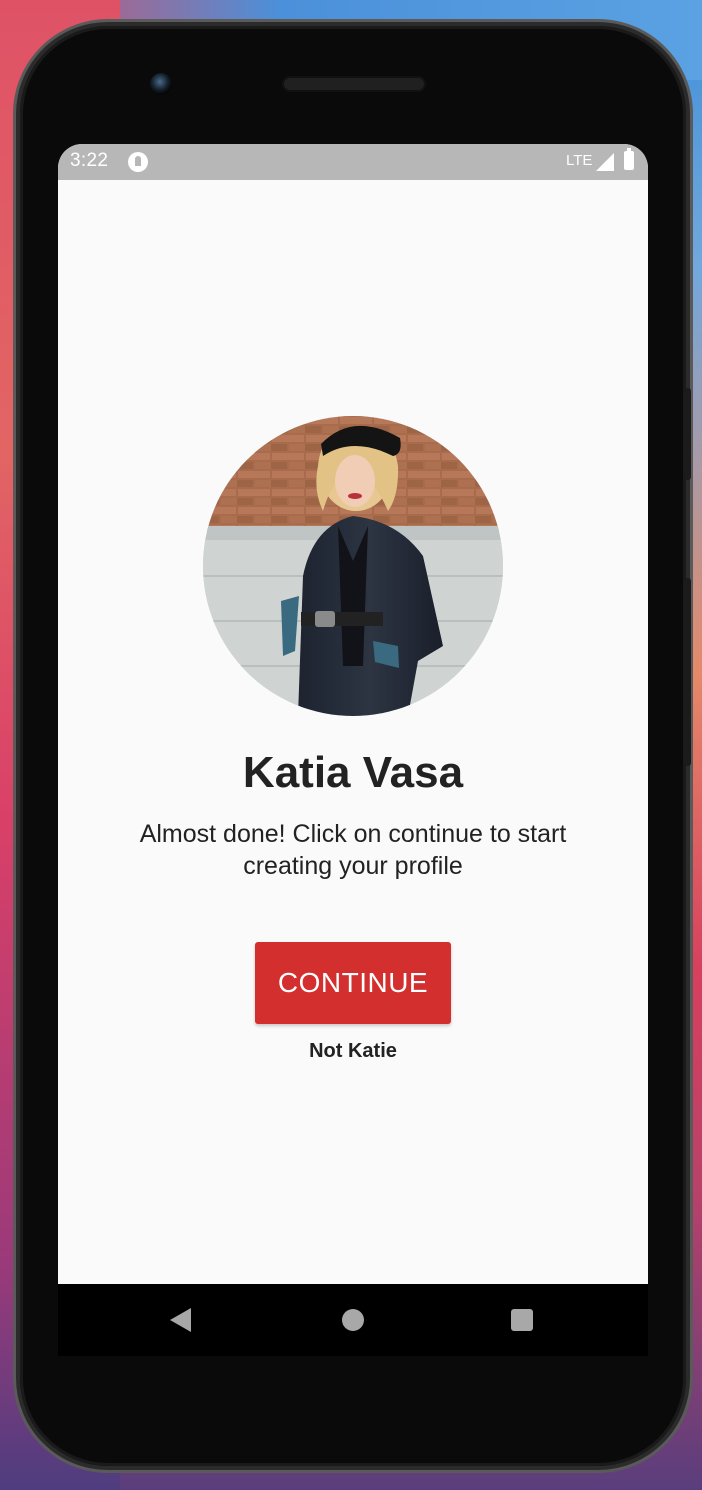 This screenshot has height=1490, width=702. I want to click on volume-button, so click(688, 672).